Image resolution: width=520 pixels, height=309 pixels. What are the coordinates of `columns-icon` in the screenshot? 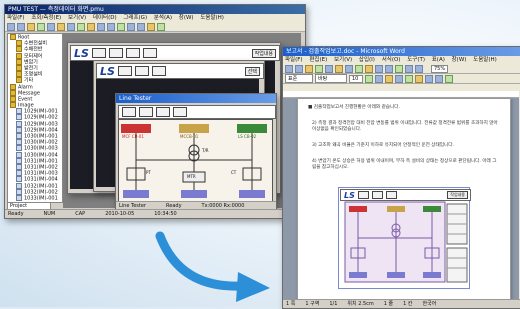 It's located at (409, 68).